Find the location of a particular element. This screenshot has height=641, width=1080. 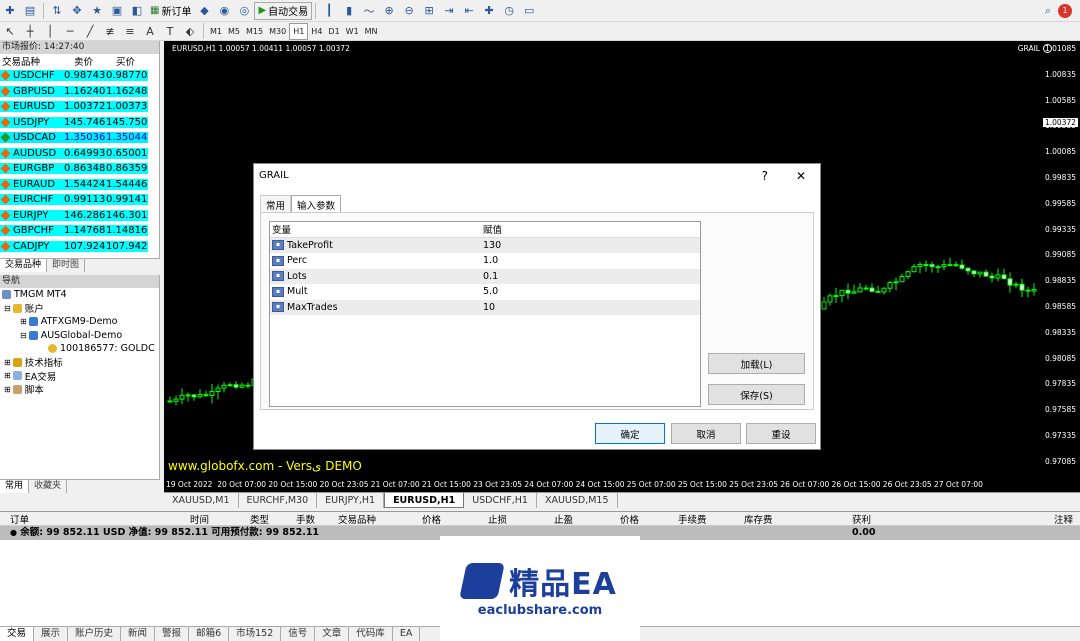

param-value: 10 is located at coordinates (489, 307).